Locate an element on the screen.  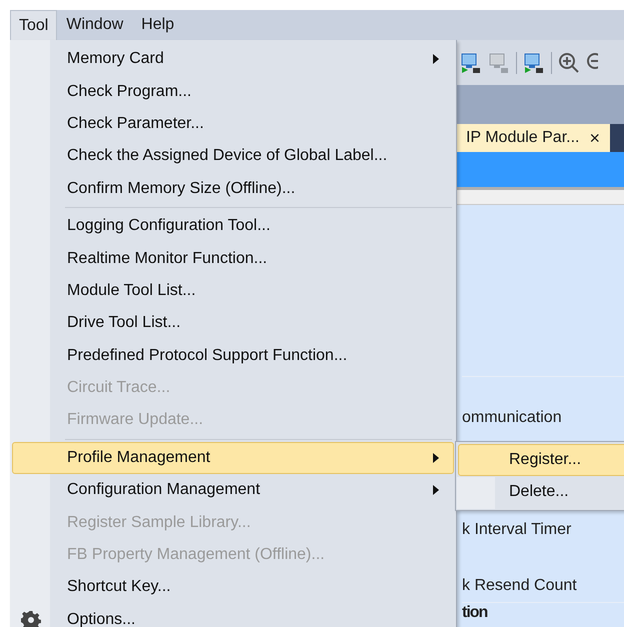
setting-label: tion is located at coordinates (475, 613).